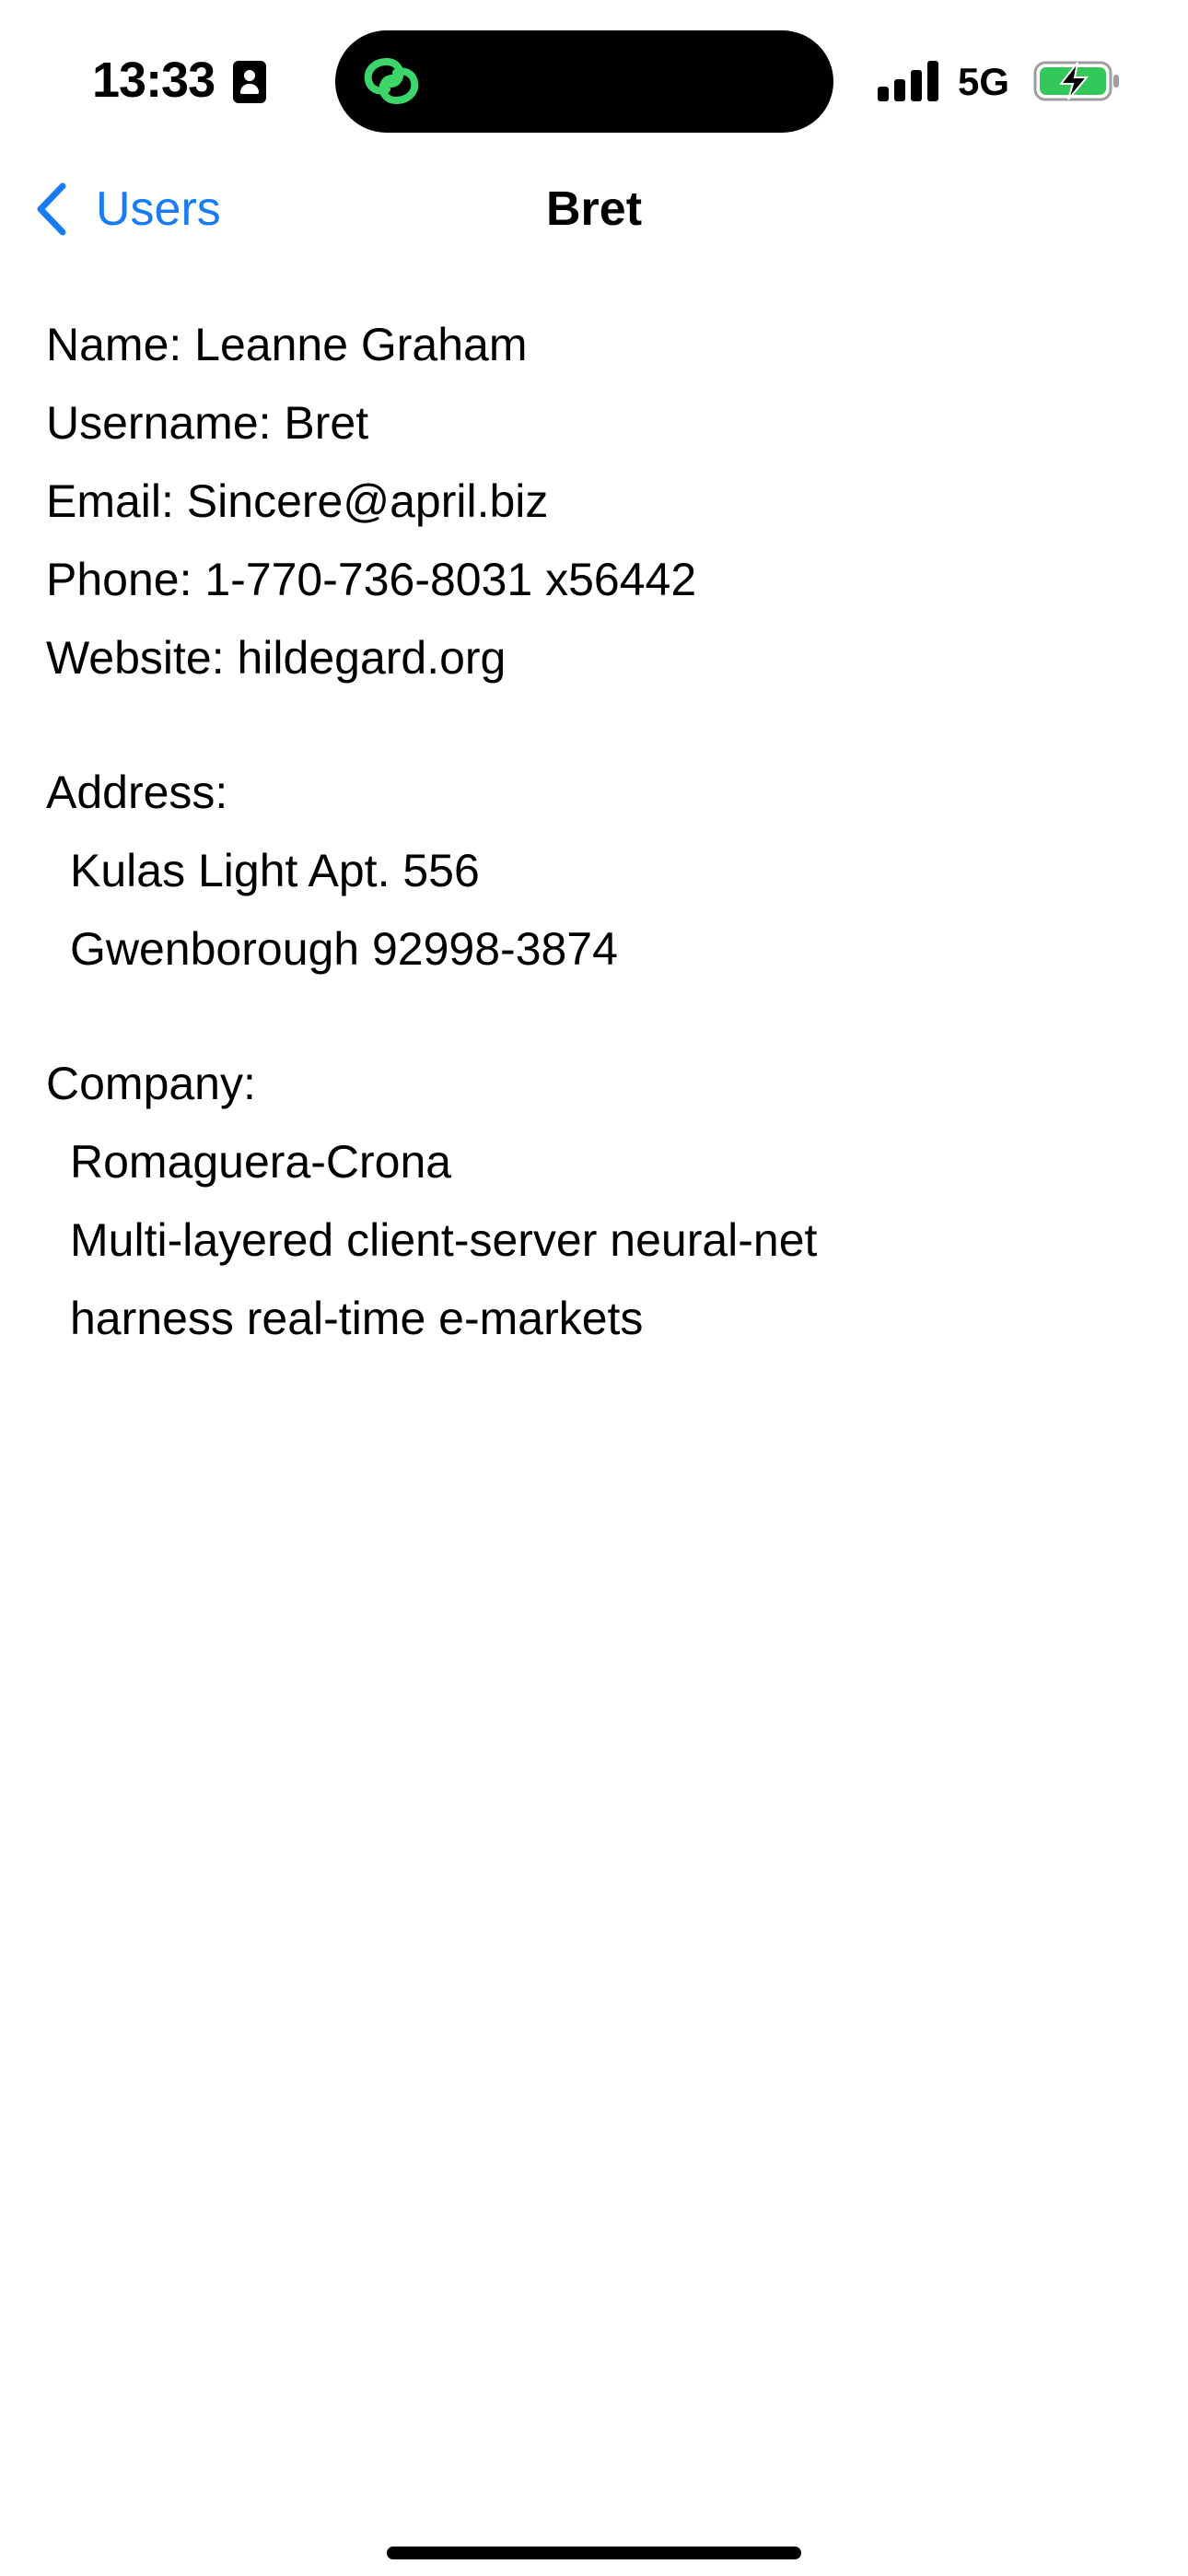 The image size is (1188, 2576). What do you see at coordinates (909, 81) in the screenshot?
I see `signal-icon` at bounding box center [909, 81].